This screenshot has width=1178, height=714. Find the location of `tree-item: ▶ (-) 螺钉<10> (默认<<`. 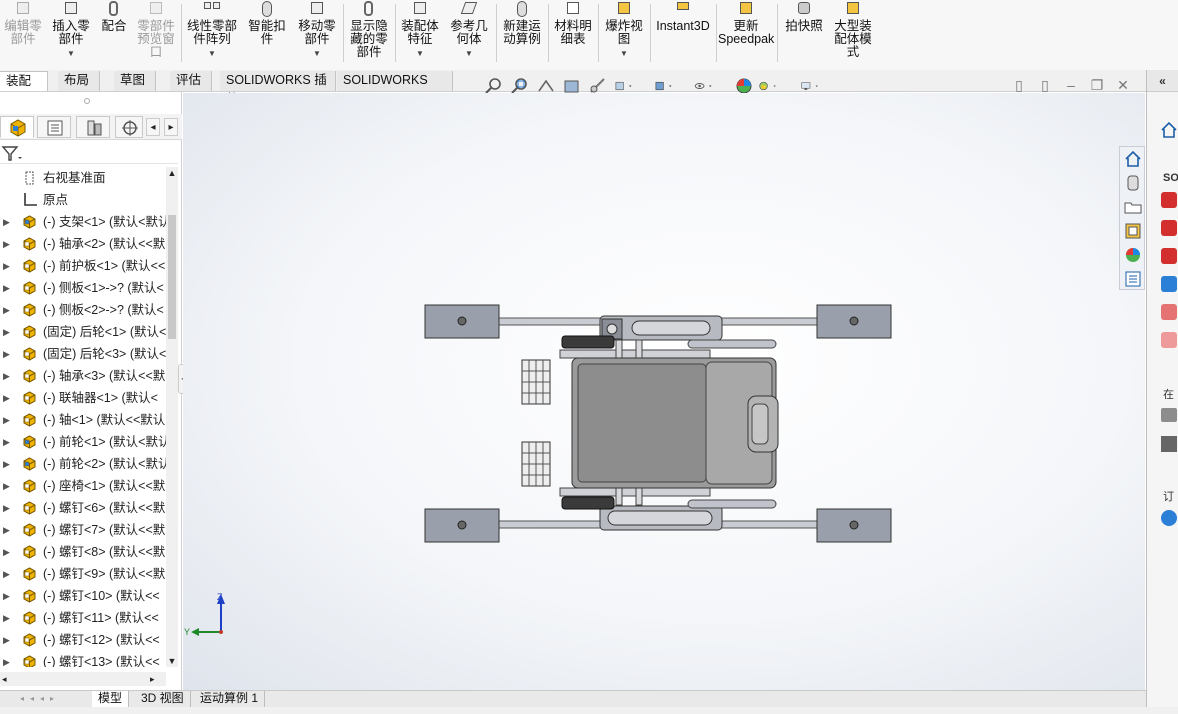

tree-item: ▶ (-) 螺钉<10> (默认<< is located at coordinates (83, 596).